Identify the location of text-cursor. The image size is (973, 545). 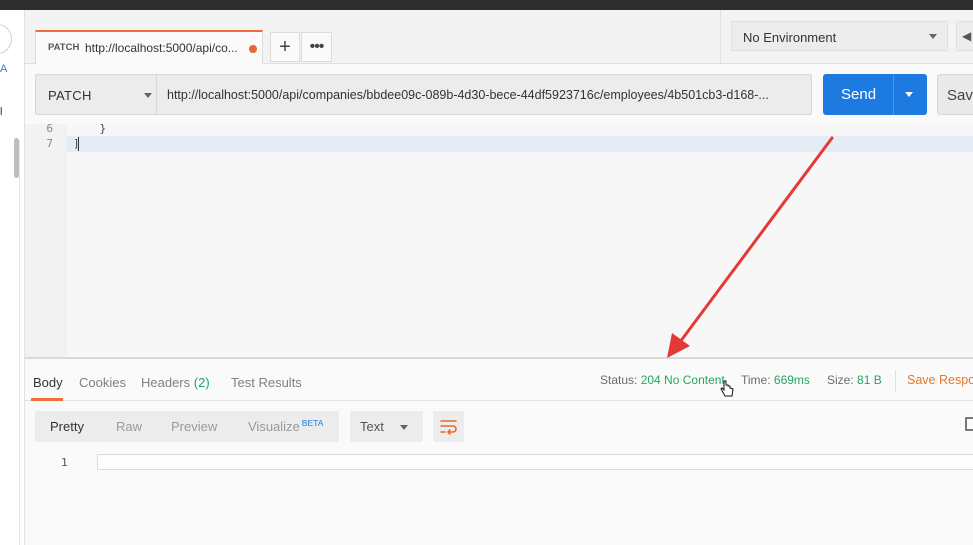
(78, 144).